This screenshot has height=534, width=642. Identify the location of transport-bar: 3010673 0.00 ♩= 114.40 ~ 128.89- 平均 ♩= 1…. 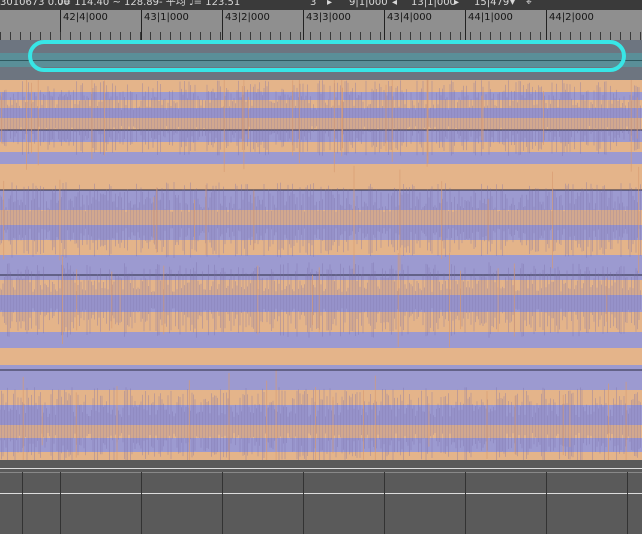
(321, 5).